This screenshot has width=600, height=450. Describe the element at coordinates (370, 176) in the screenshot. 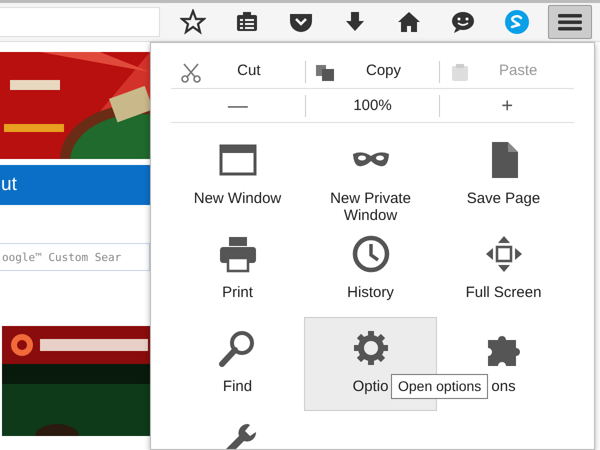

I see `private-button: New Private Window` at that location.